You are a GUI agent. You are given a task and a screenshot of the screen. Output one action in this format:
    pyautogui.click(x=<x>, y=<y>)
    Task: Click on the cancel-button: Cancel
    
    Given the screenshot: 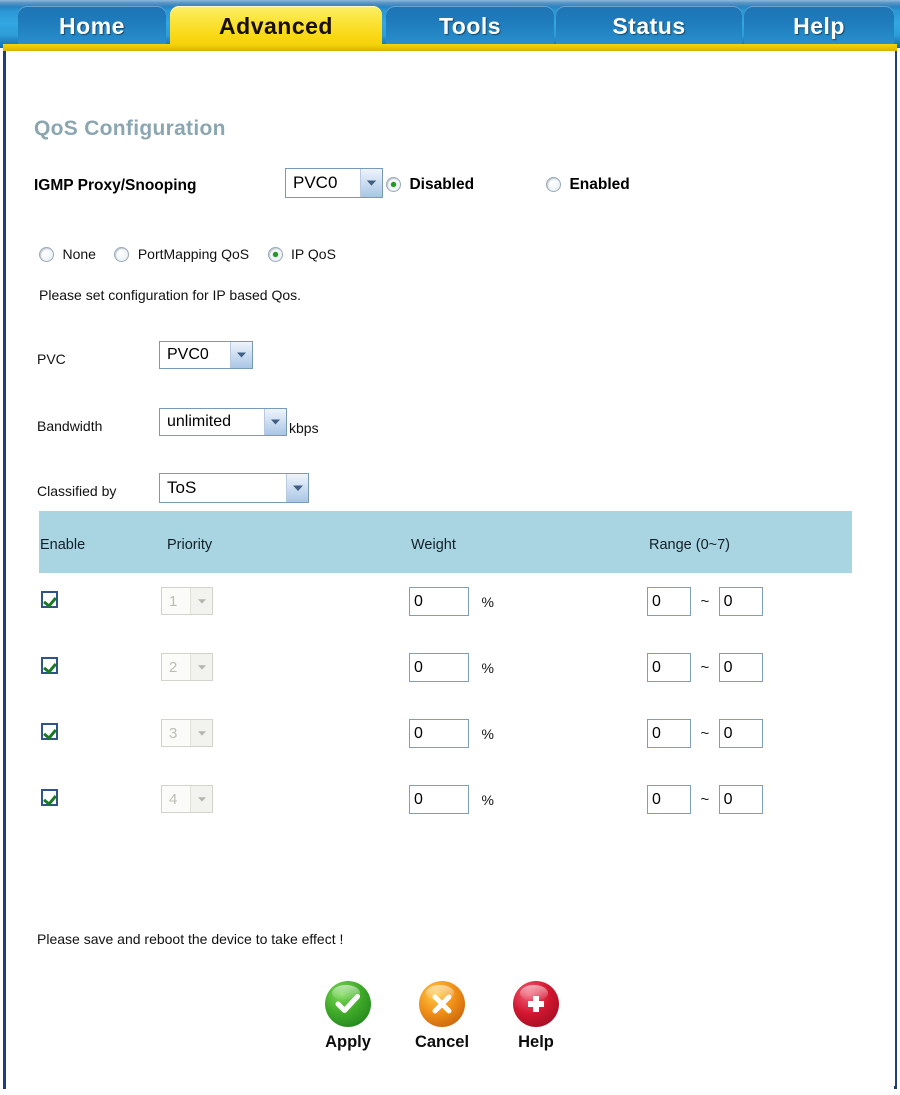 What is the action you would take?
    pyautogui.click(x=442, y=1016)
    